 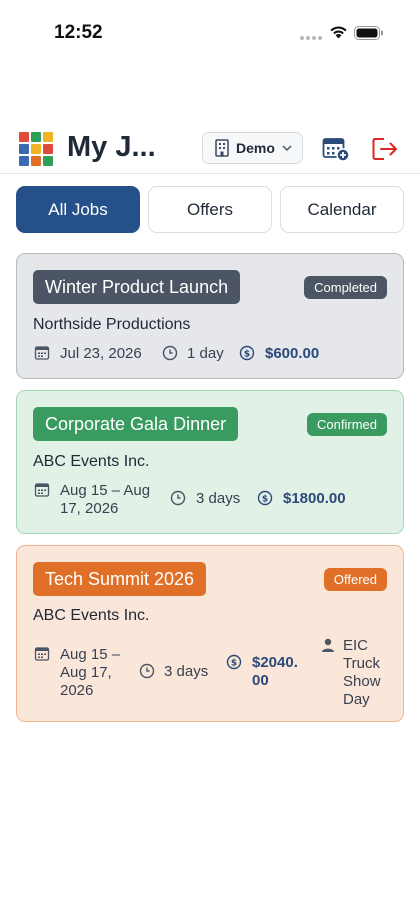 I want to click on job-role: EIC Truck Show Day, so click(x=362, y=673).